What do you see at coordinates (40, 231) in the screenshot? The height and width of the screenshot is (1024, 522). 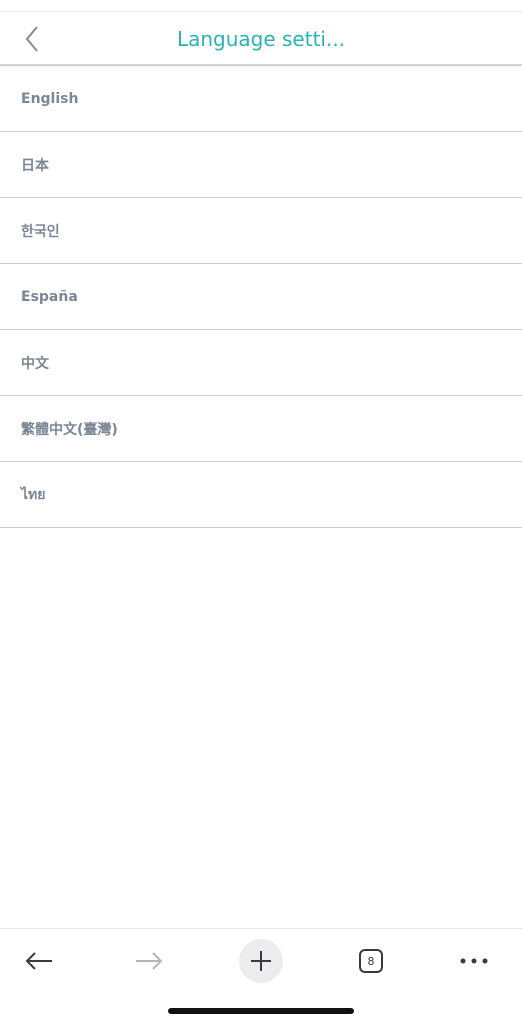 I see `language-label: 한국인` at bounding box center [40, 231].